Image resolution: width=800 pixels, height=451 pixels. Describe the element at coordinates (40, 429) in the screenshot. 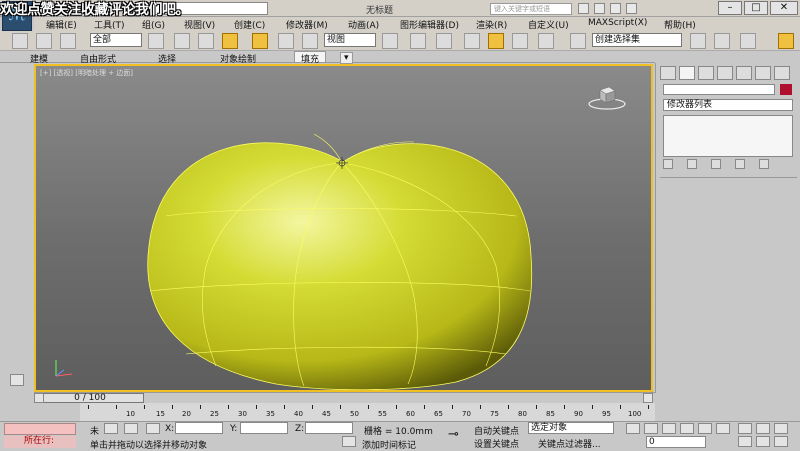

I see `maxscript-listener` at that location.